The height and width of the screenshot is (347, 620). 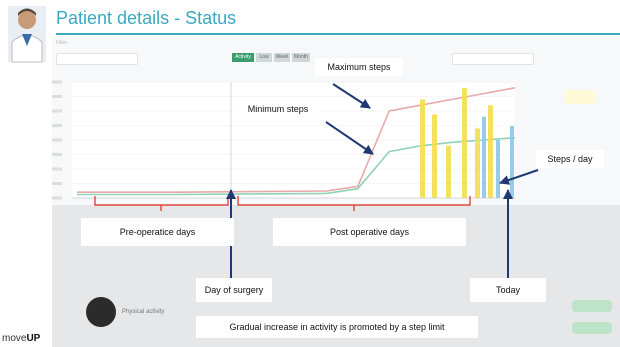 What do you see at coordinates (349, 138) in the screenshot?
I see `arrow-min-steps` at bounding box center [349, 138].